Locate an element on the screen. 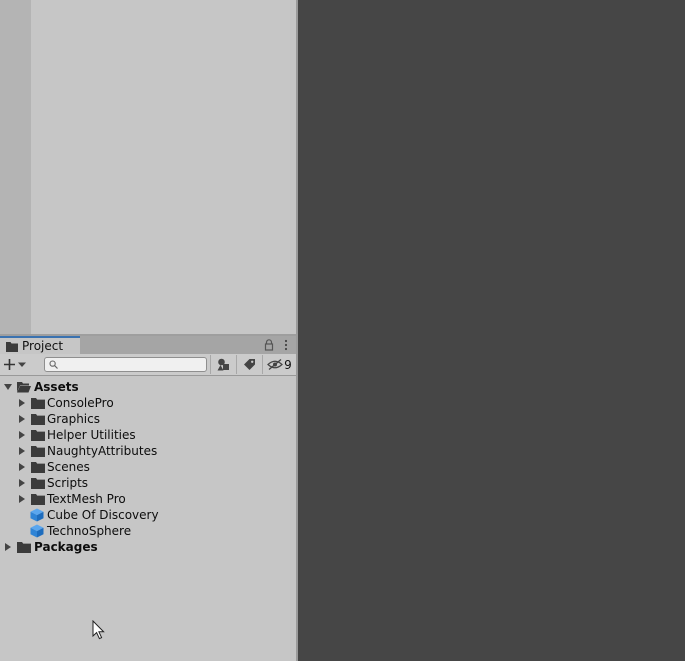 The image size is (685, 661). tree-item-label: Scripts is located at coordinates (68, 483).